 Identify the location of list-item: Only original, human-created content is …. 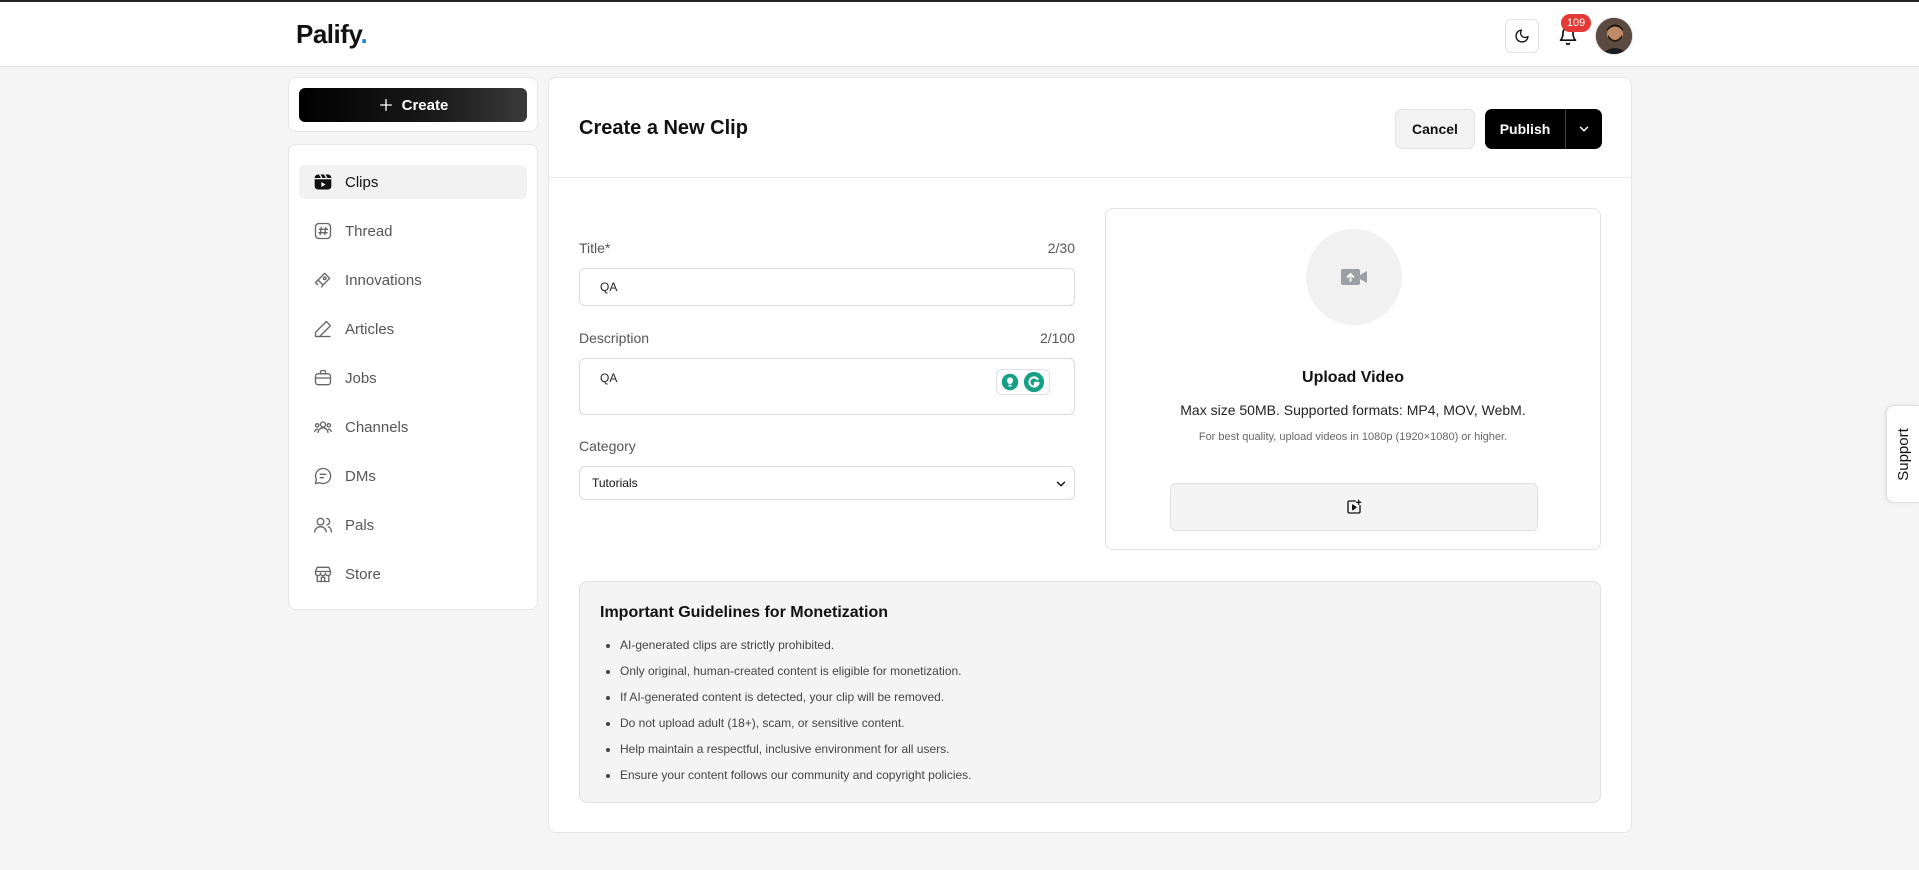
(1100, 671).